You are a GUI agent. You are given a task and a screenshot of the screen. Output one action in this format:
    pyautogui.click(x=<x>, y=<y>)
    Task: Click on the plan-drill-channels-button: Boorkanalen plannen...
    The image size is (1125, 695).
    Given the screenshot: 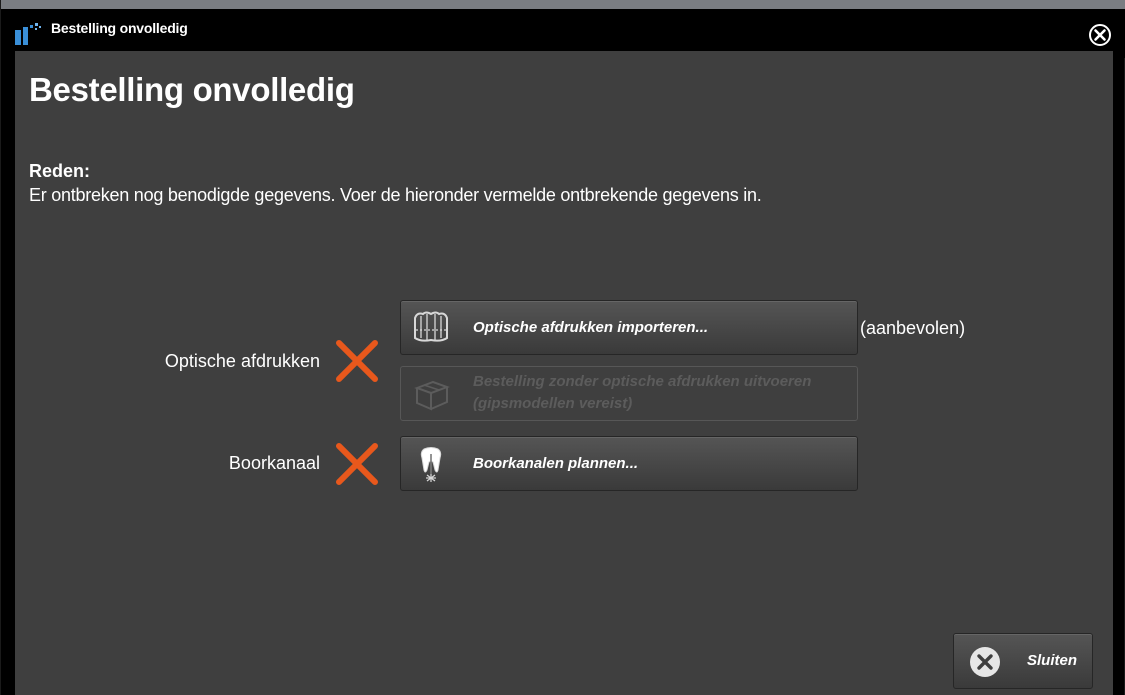 What is the action you would take?
    pyautogui.click(x=629, y=463)
    